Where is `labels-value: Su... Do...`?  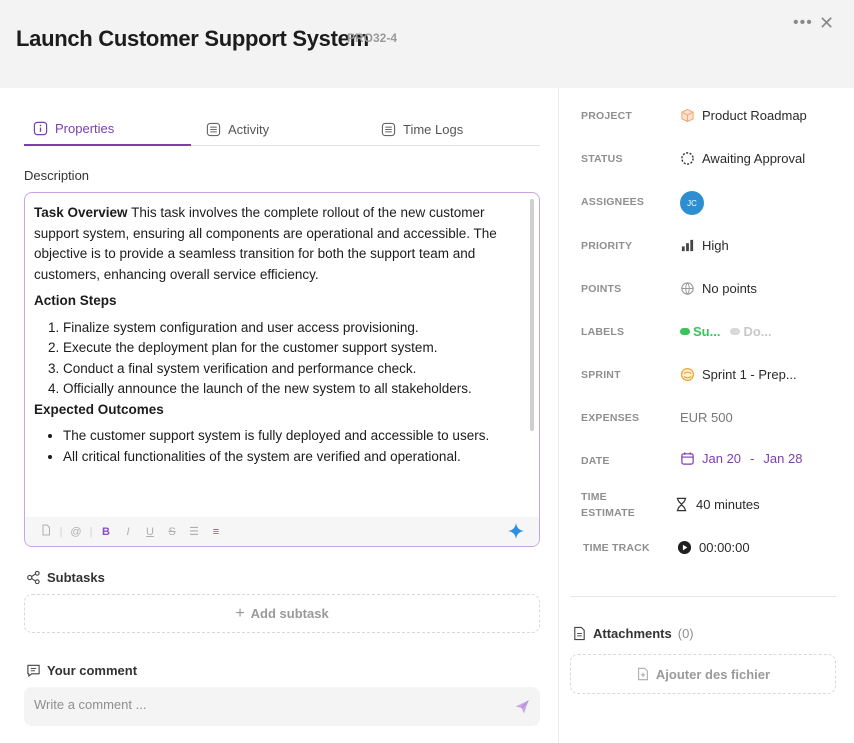
labels-value: Su... Do... is located at coordinates (726, 331).